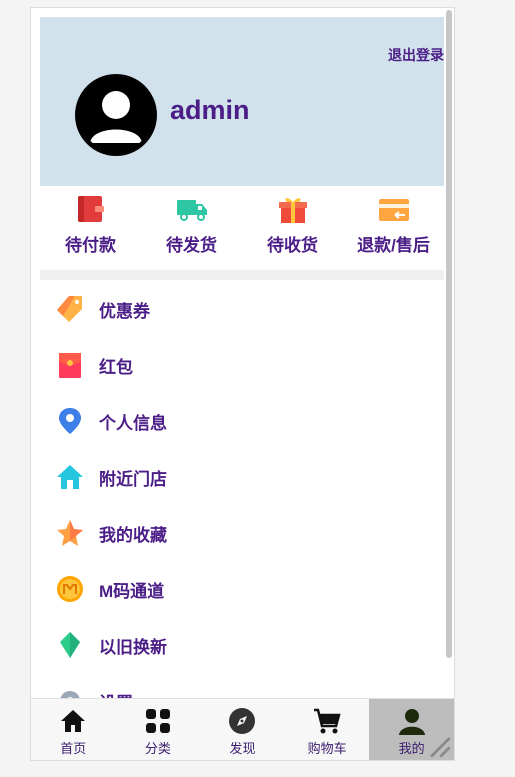  I want to click on tab-label: 首页, so click(73, 748).